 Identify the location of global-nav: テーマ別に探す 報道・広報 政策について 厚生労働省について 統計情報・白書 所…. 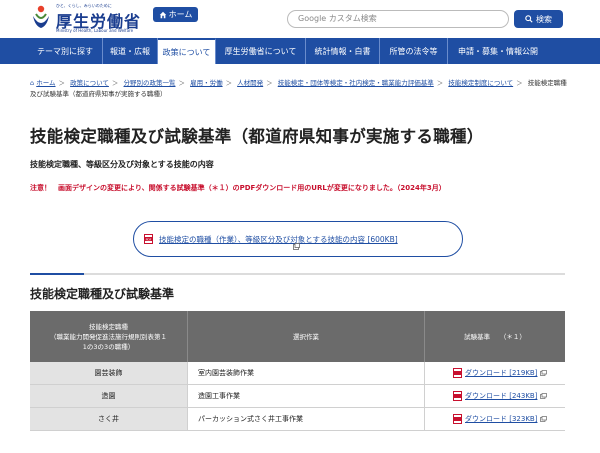
(300, 51).